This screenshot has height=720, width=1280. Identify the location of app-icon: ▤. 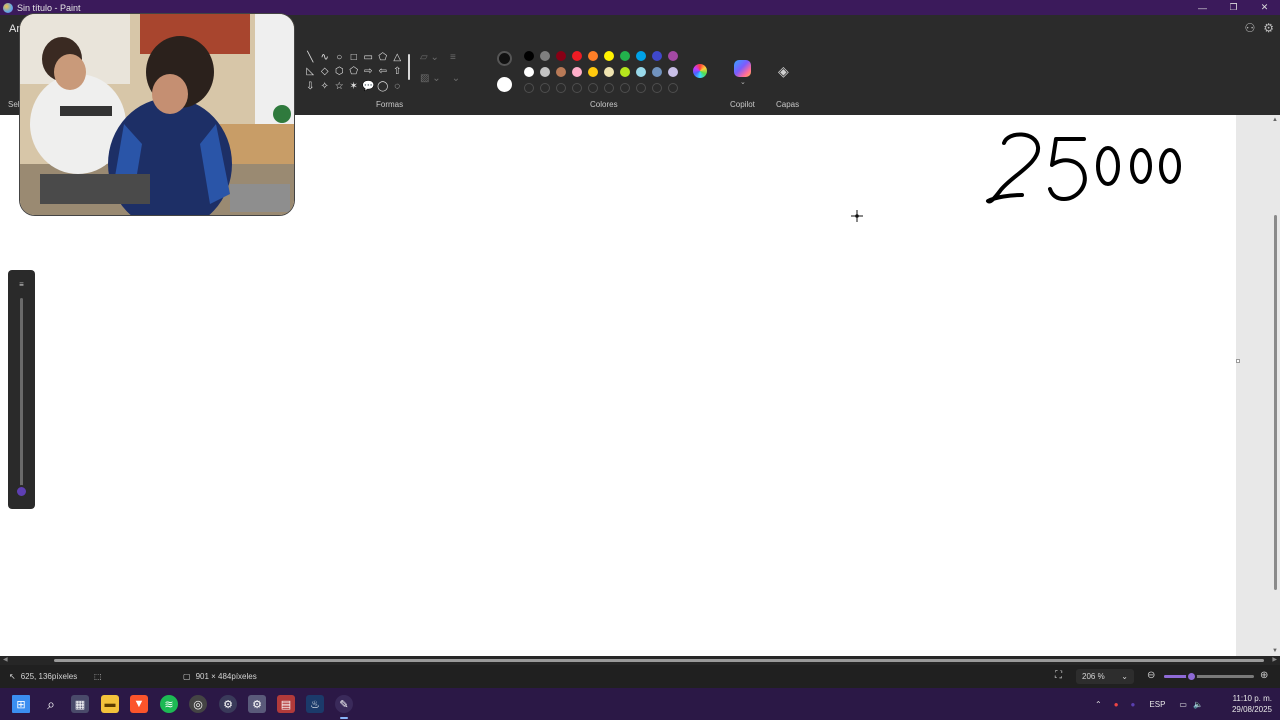
(286, 704).